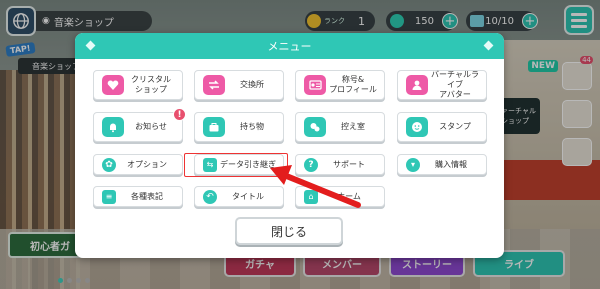  What do you see at coordinates (315, 85) in the screenshot?
I see `profile-card-icon` at bounding box center [315, 85].